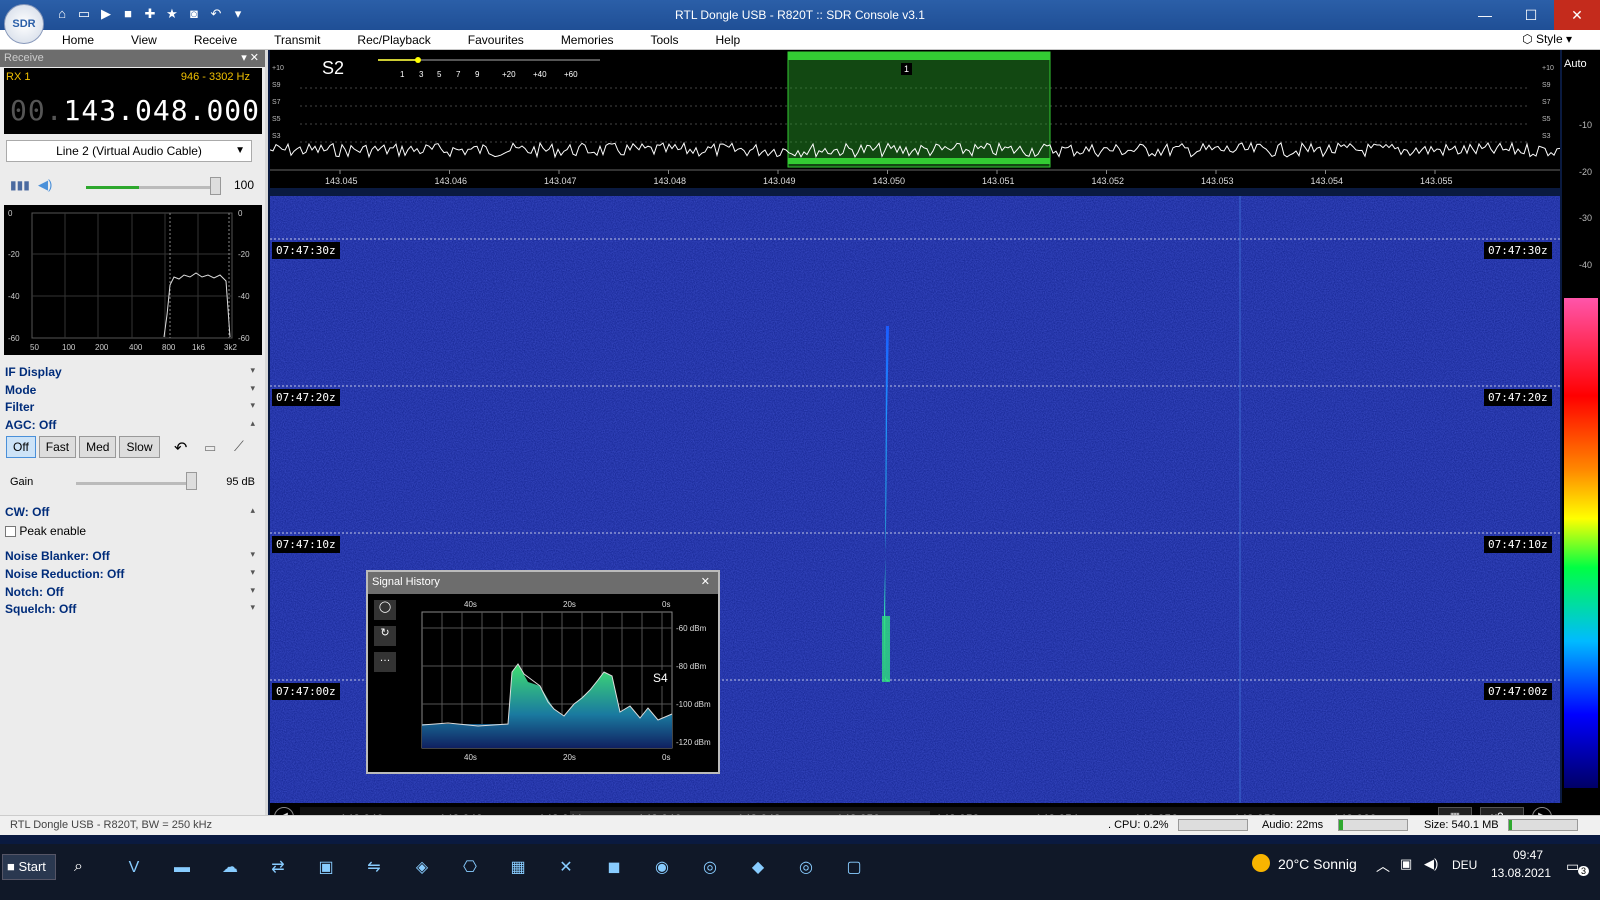  What do you see at coordinates (64, 574) in the screenshot?
I see `section-noise-reduction: Noise Reduction: Off` at bounding box center [64, 574].